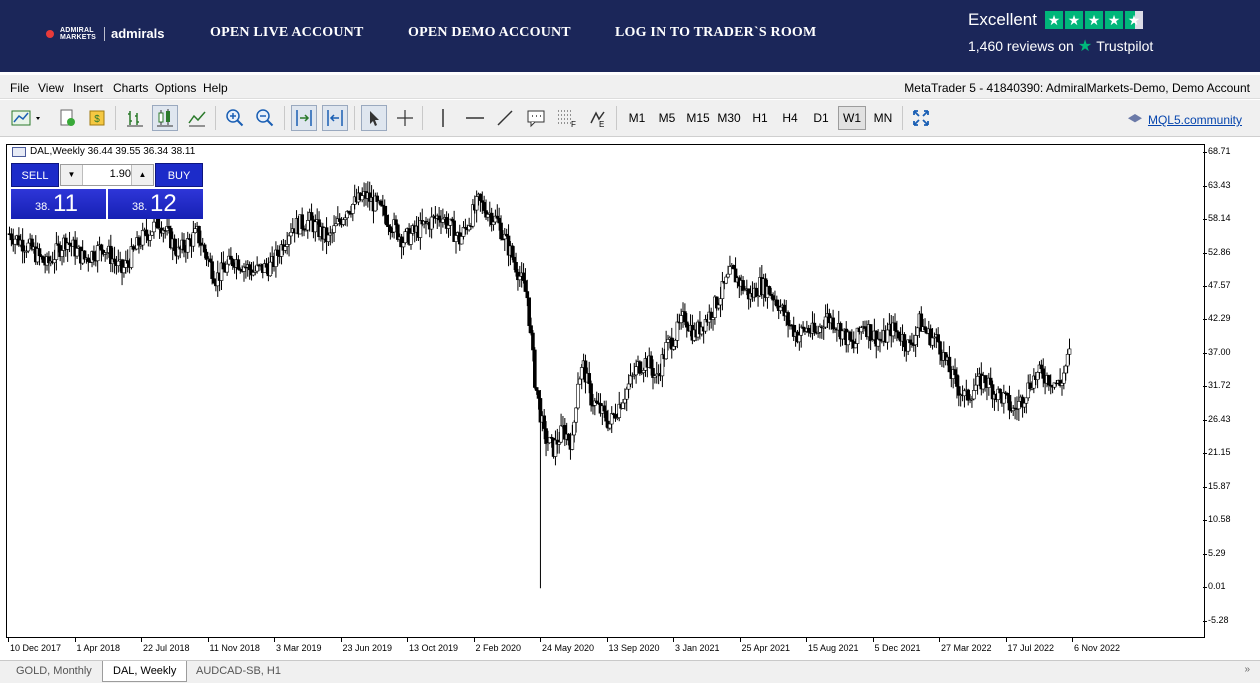 The width and height of the screenshot is (1260, 683). I want to click on menu-options: Options, so click(175, 88).